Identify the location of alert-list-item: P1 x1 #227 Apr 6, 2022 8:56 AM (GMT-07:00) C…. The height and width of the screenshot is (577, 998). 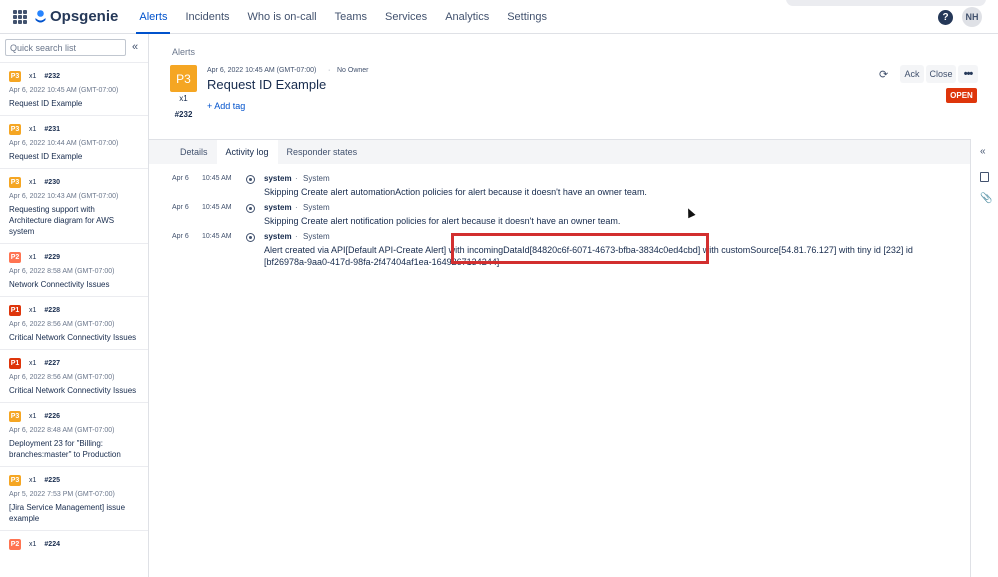
(74, 375).